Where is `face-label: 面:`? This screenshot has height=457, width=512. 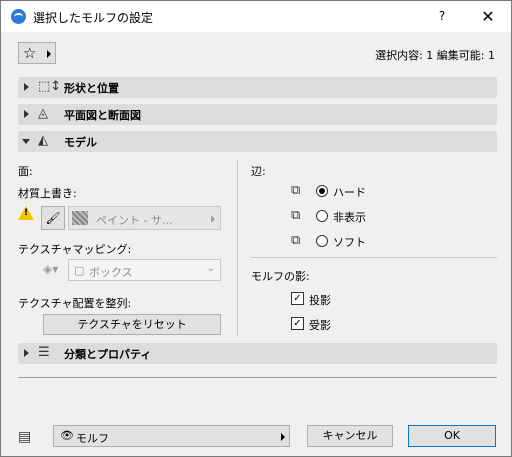 face-label: 面: is located at coordinates (25, 171).